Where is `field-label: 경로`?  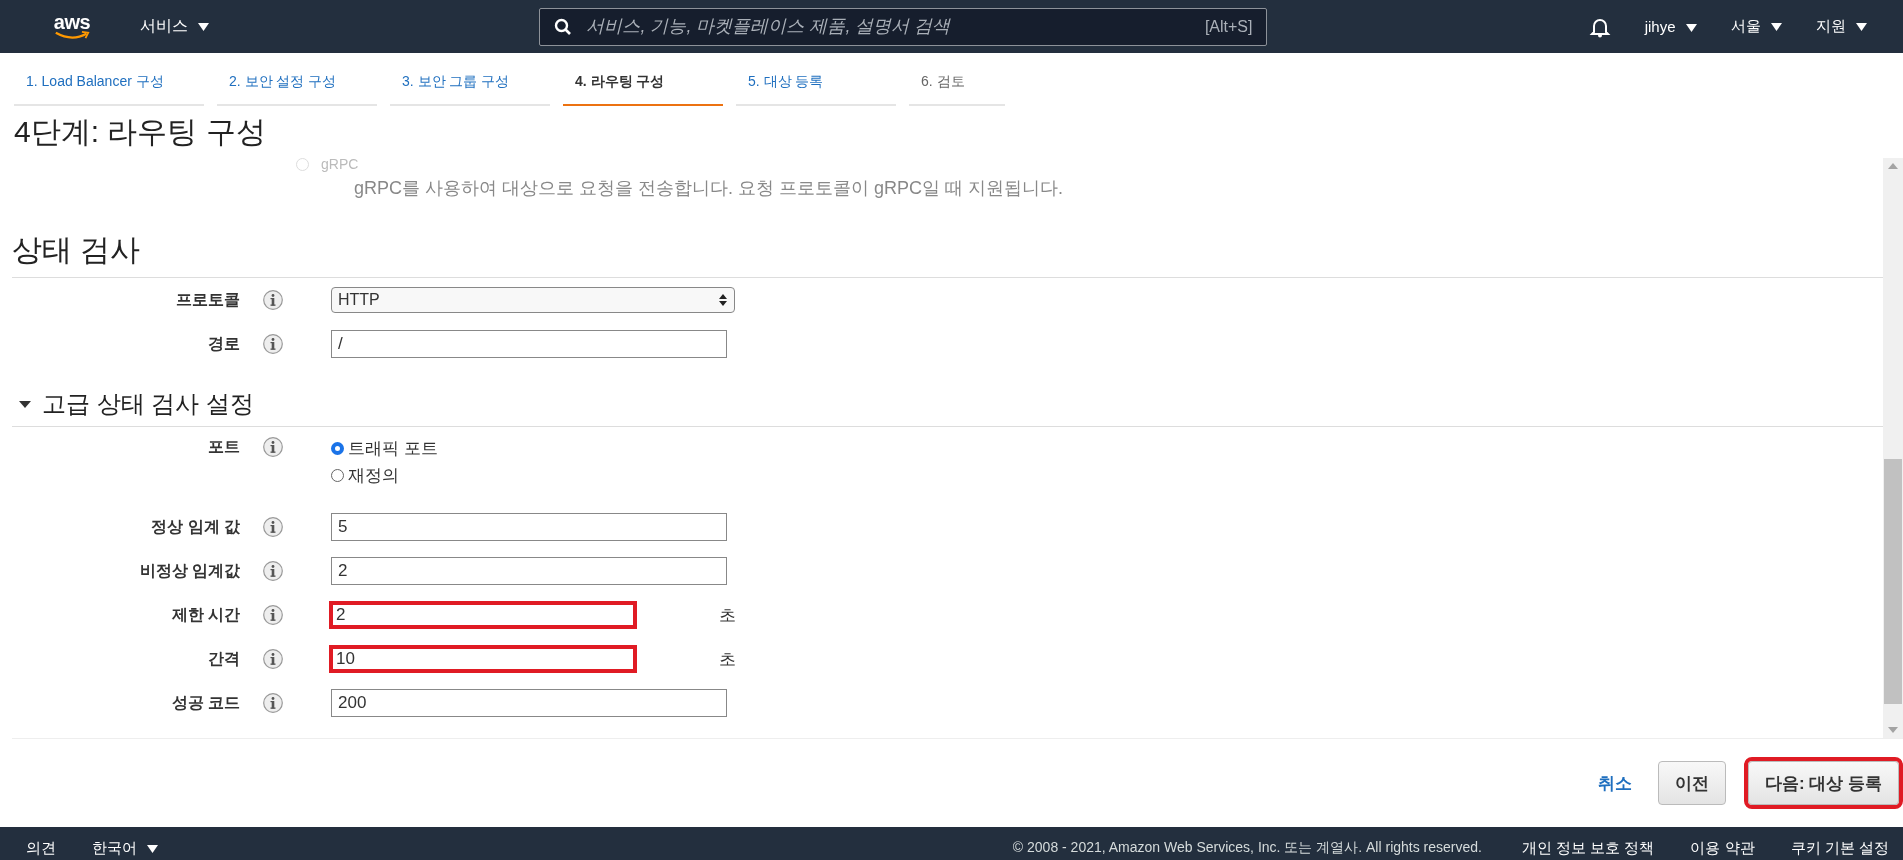 field-label: 경로 is located at coordinates (223, 343).